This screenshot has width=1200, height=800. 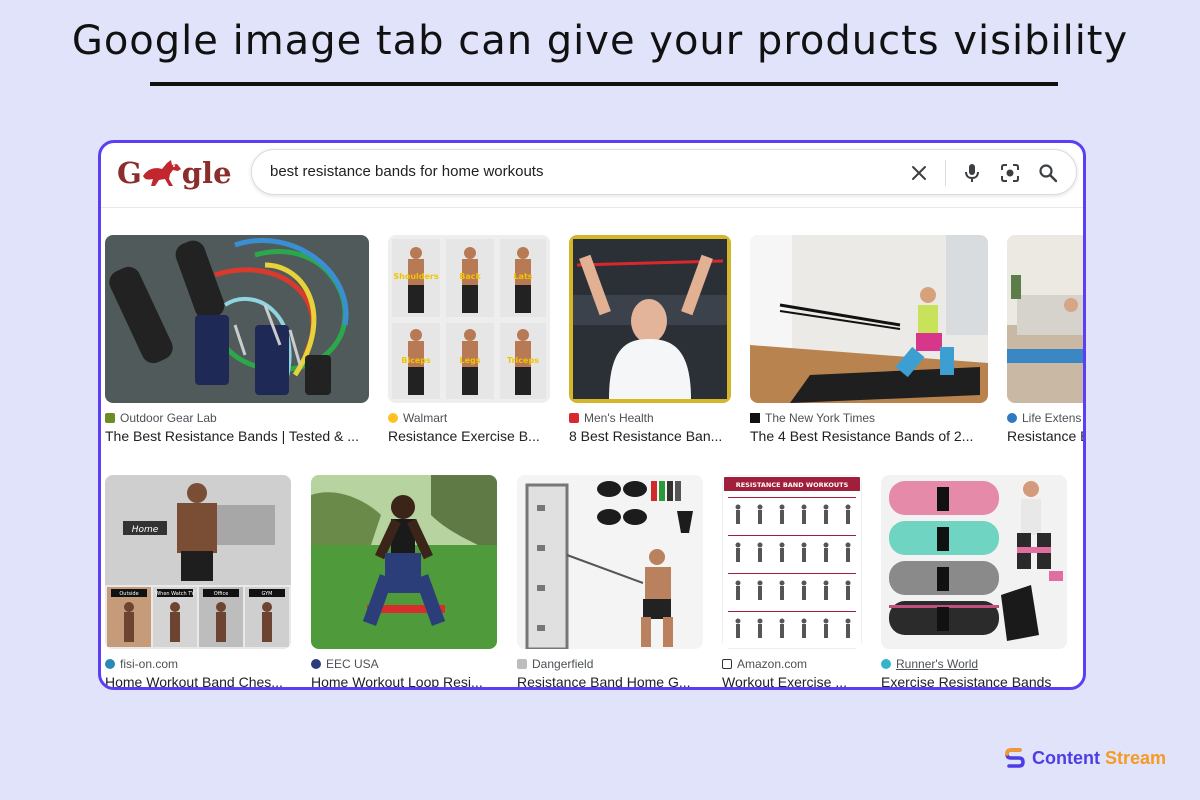 I want to click on life-extension-favicon-icon, so click(x=1012, y=418).